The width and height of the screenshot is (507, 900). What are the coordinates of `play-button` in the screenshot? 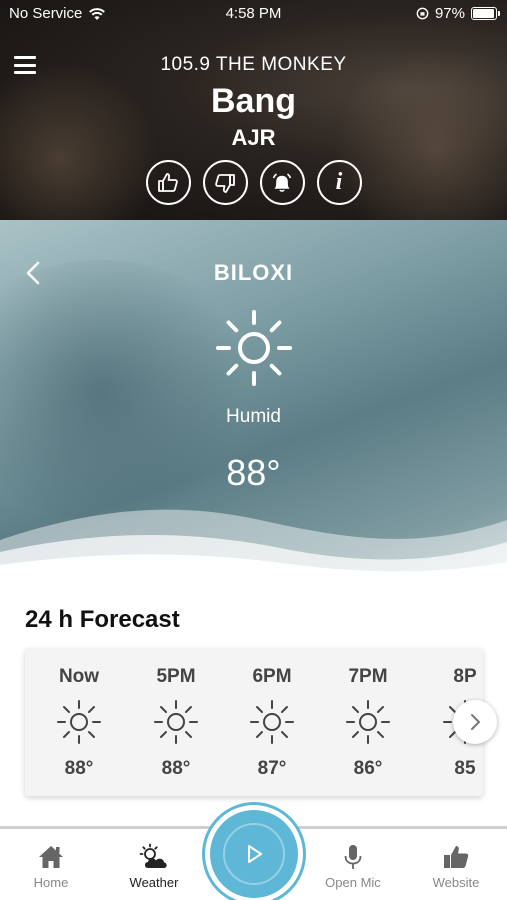 It's located at (254, 854).